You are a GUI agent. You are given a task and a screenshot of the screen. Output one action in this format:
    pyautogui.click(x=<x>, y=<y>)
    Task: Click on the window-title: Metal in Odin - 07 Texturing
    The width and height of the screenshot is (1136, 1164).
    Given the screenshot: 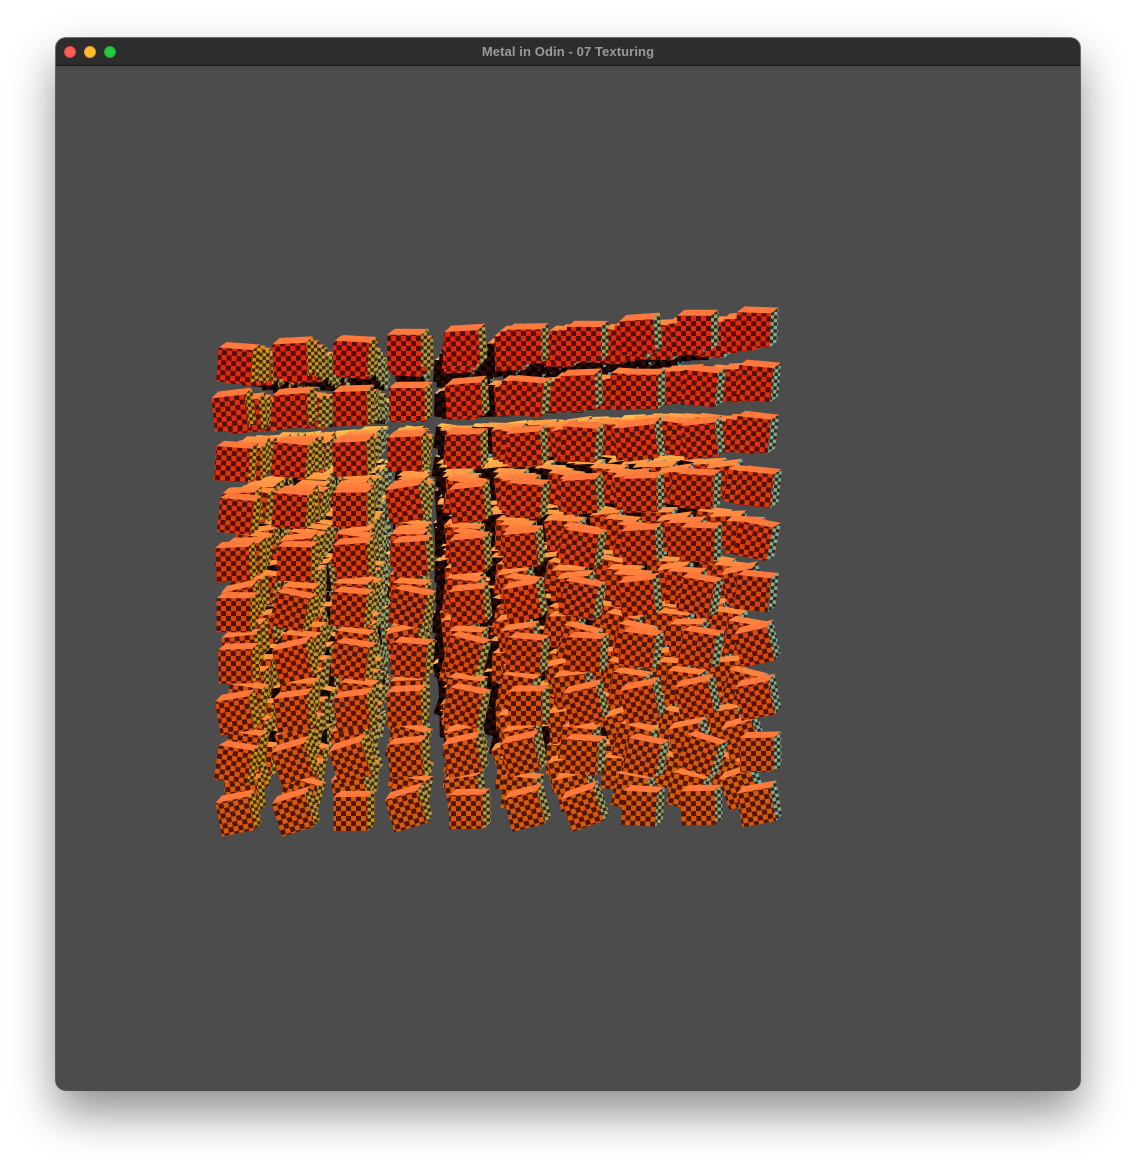 What is the action you would take?
    pyautogui.click(x=568, y=51)
    